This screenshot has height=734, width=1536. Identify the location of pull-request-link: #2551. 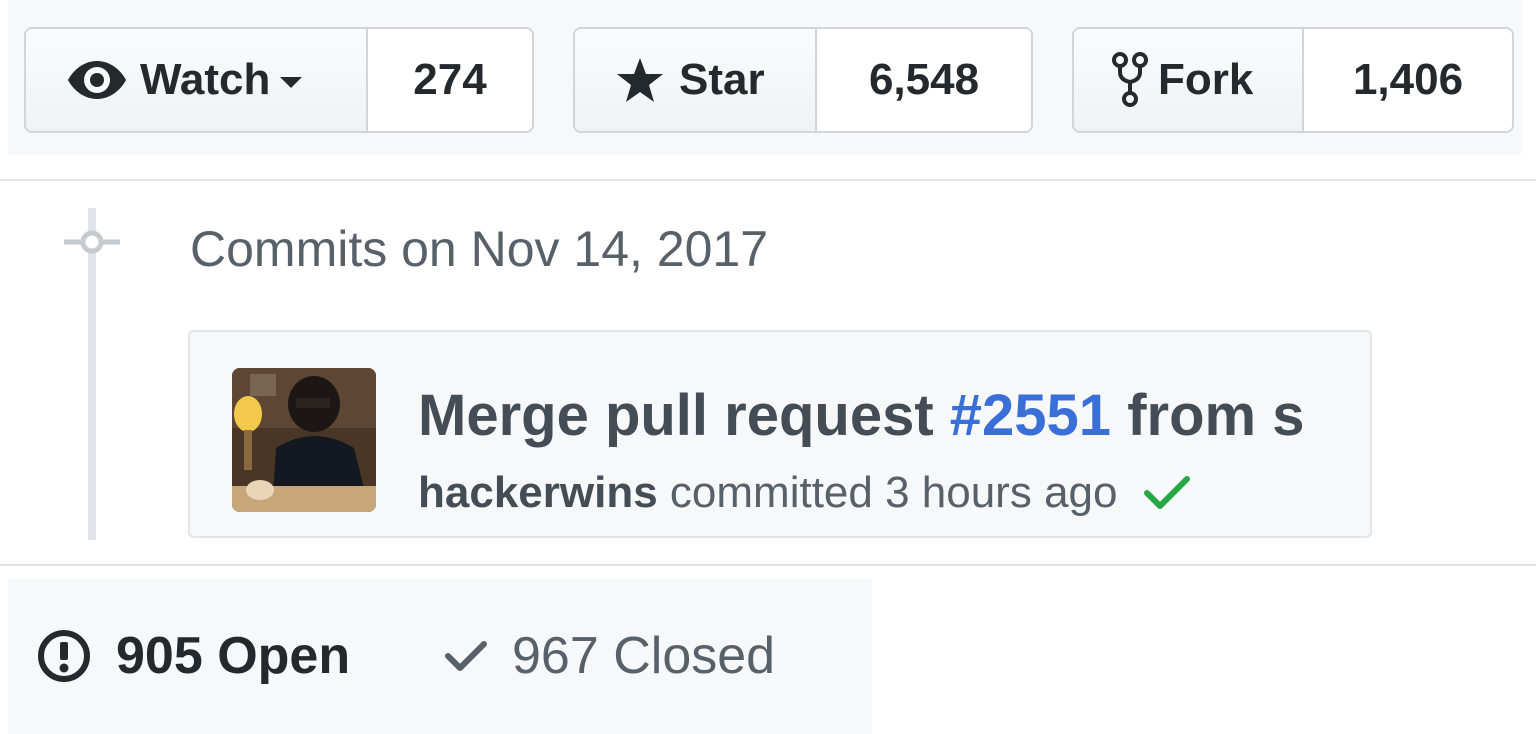
(1030, 415).